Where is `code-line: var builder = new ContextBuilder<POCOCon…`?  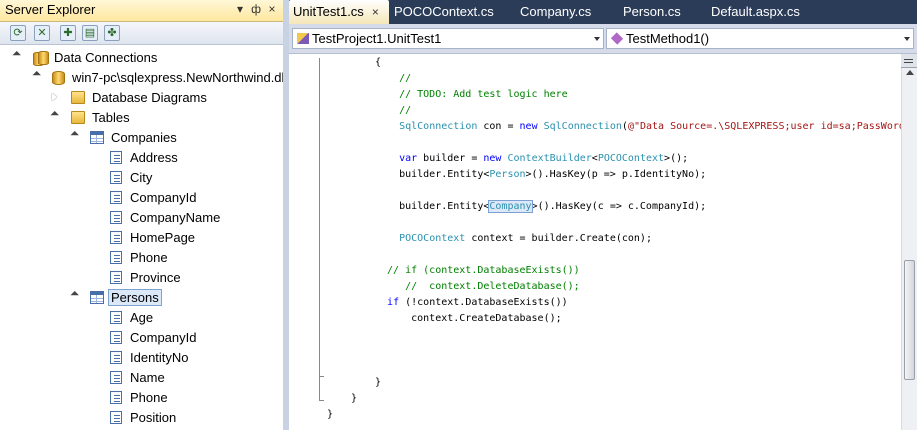 code-line: var builder = new ContextBuilder<POCOCon… is located at coordinates (531, 159).